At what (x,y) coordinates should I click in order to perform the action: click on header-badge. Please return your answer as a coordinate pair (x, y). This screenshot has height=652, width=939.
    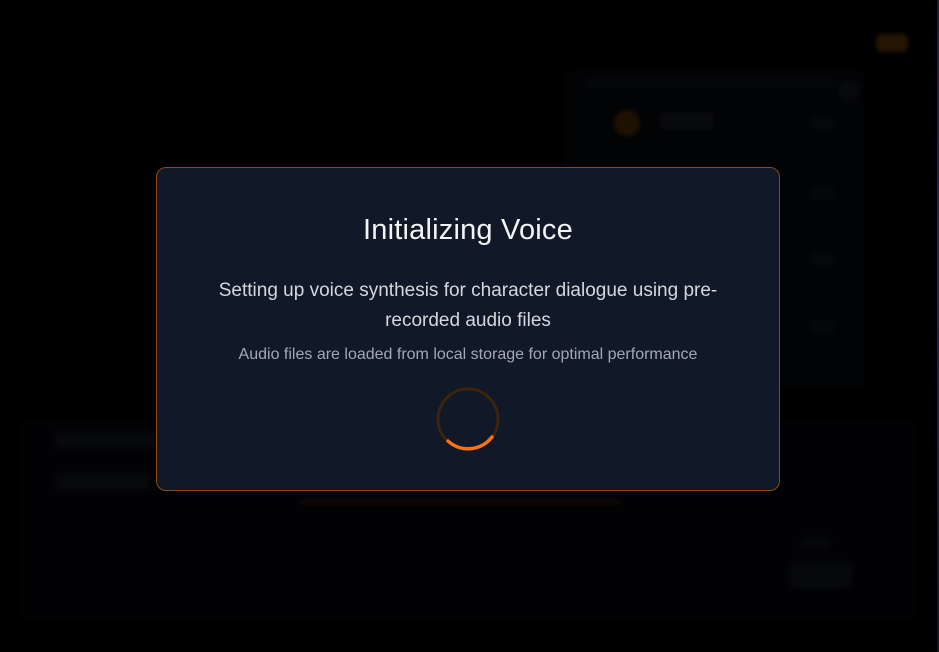
    Looking at the image, I should click on (892, 43).